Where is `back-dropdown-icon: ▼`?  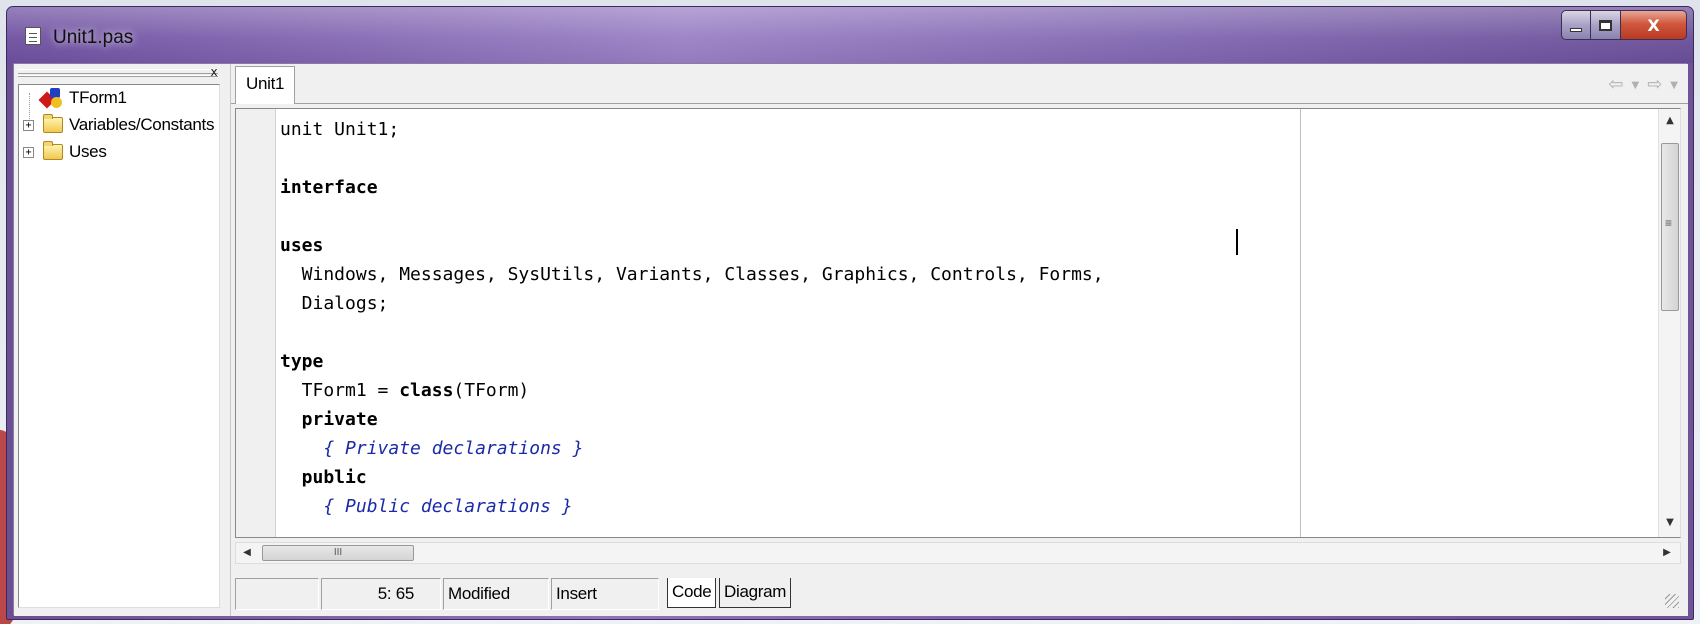
back-dropdown-icon: ▼ is located at coordinates (1636, 87).